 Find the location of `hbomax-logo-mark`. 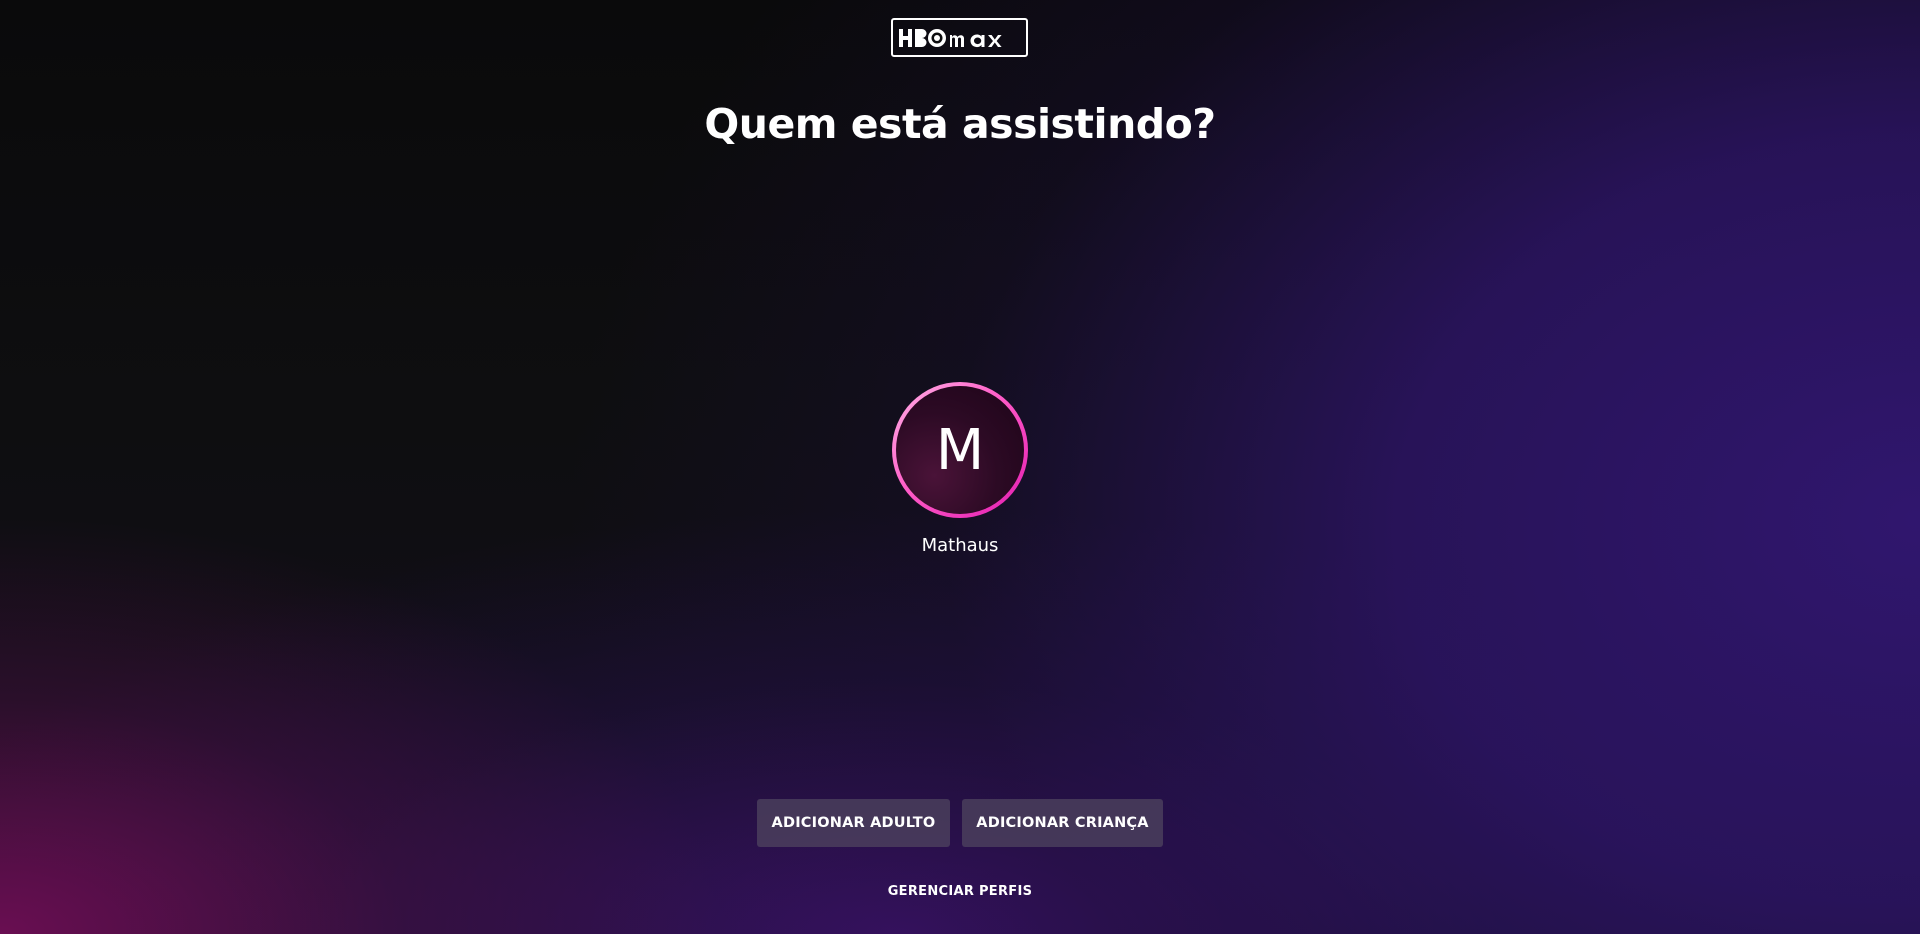

hbomax-logo-mark is located at coordinates (950, 37).